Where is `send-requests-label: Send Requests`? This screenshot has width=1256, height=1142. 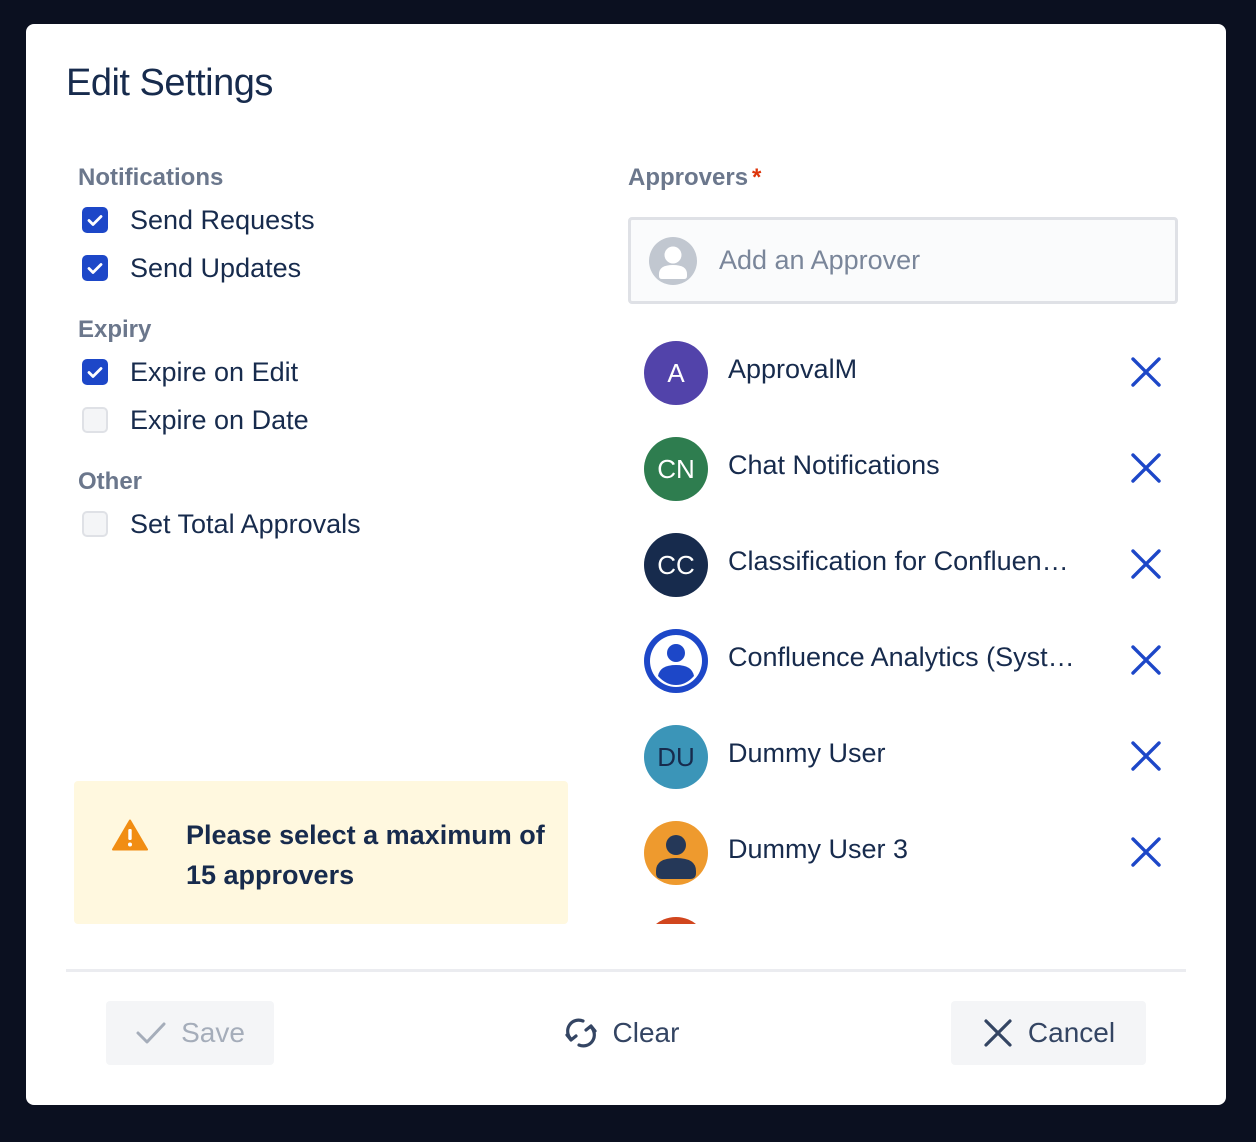 send-requests-label: Send Requests is located at coordinates (222, 219).